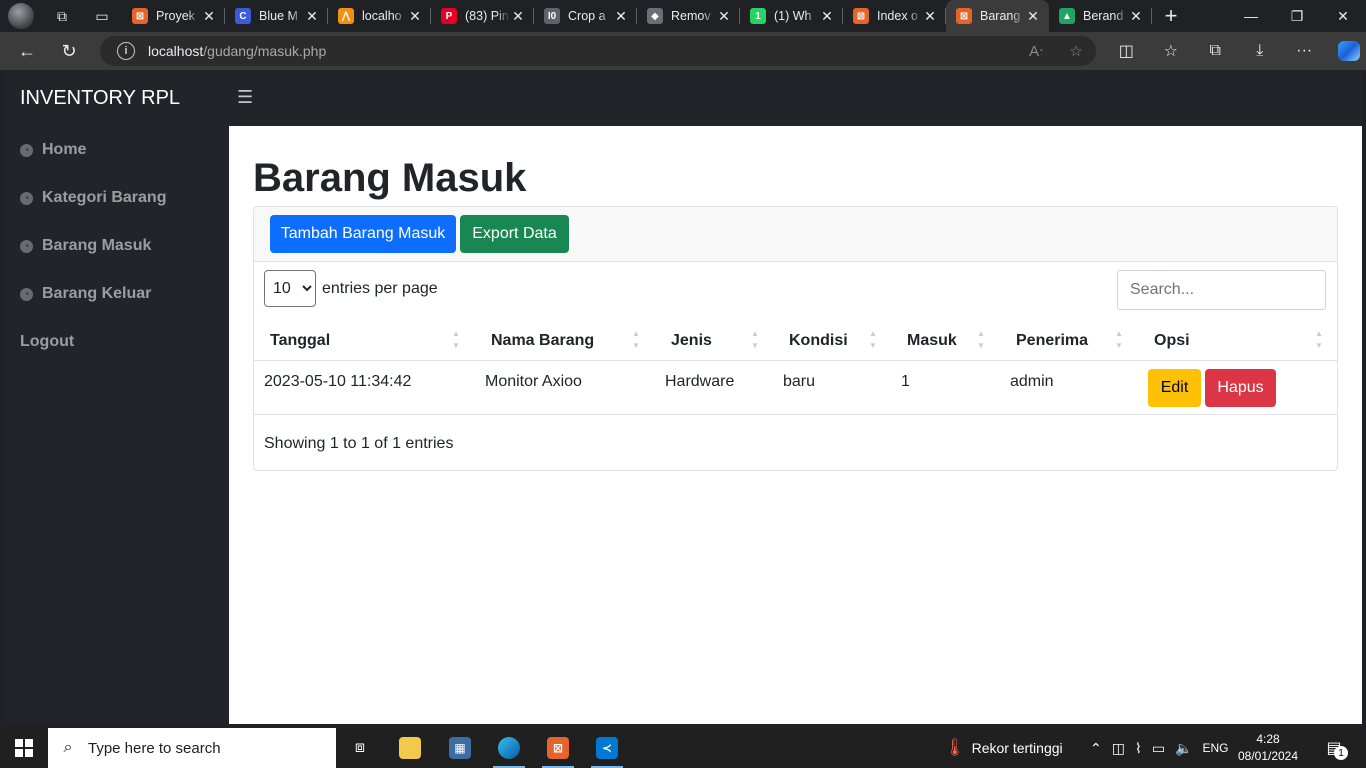 The image size is (1366, 768). What do you see at coordinates (1069, 341) in the screenshot?
I see `column-header-penerima: Penerima ▲ ▼` at bounding box center [1069, 341].